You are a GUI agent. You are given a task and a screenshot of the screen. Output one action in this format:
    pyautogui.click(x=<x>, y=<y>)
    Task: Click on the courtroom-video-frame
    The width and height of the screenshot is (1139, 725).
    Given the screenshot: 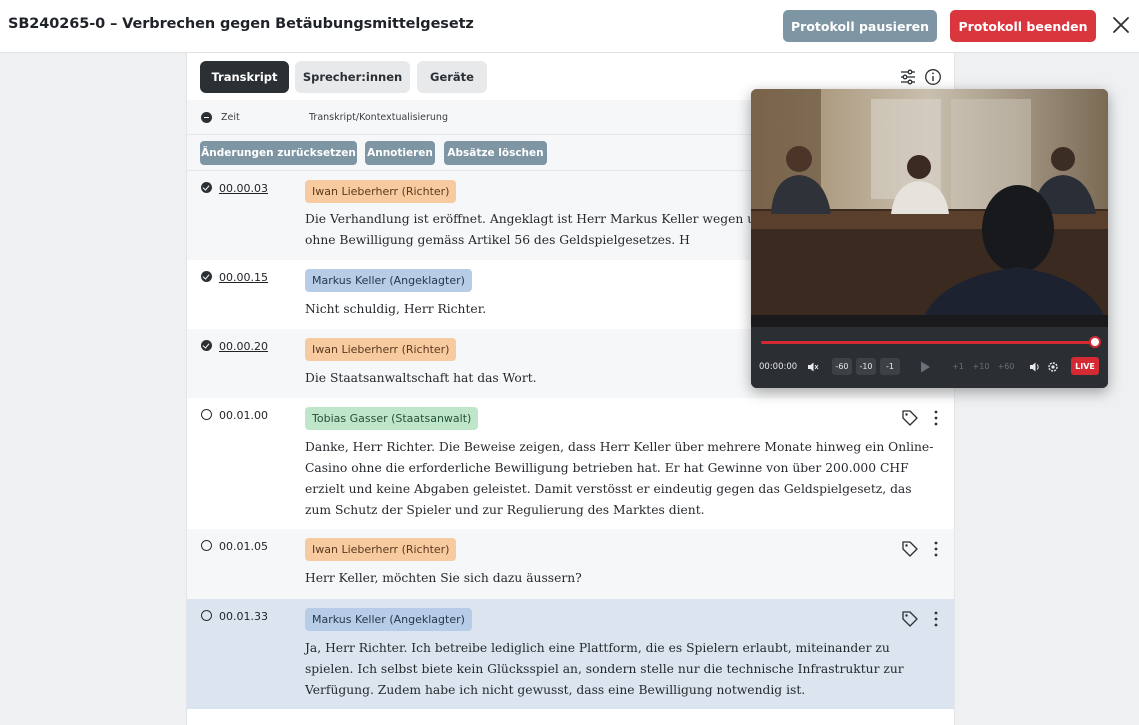 What is the action you would take?
    pyautogui.click(x=929, y=208)
    